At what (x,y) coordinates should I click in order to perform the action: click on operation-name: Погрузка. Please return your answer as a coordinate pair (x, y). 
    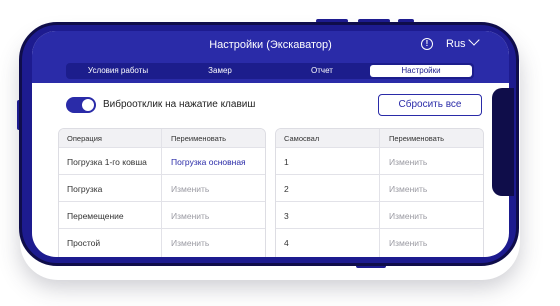
    Looking at the image, I should click on (85, 189).